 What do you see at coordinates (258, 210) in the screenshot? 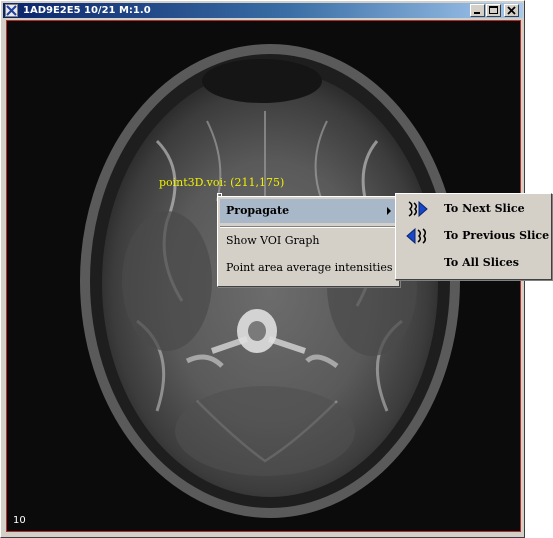
I see `menu-item-label: Propagate` at bounding box center [258, 210].